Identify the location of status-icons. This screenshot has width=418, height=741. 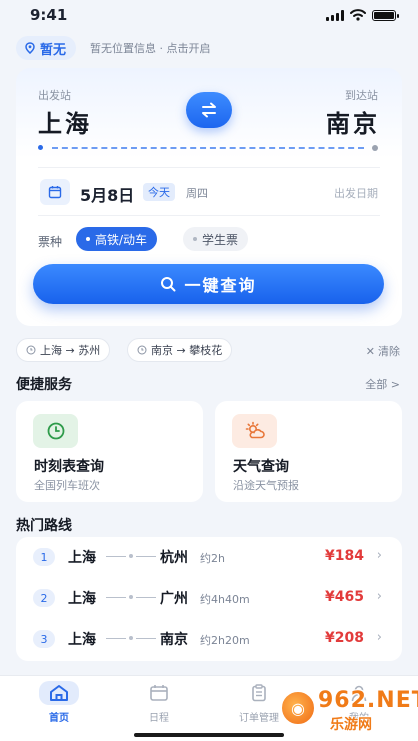
(362, 15).